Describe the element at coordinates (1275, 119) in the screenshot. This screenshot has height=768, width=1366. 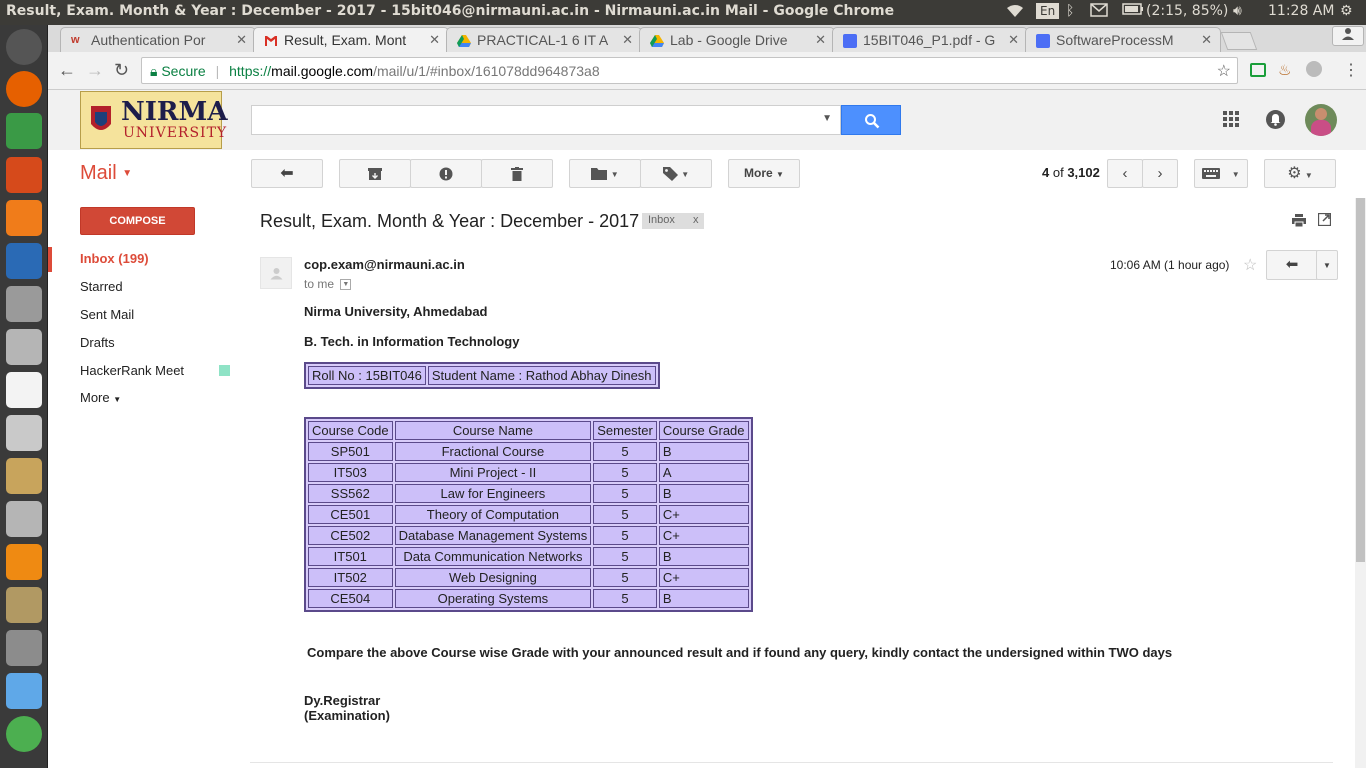
I see `notifications-bell-icon` at that location.